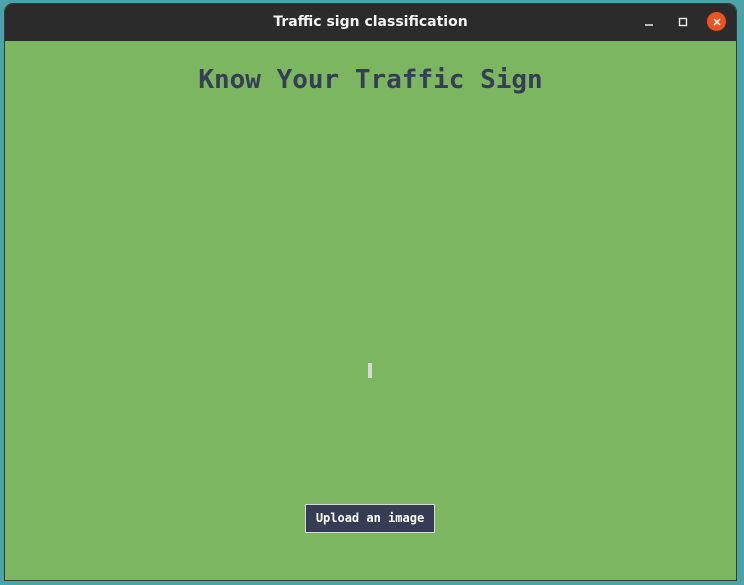 The height and width of the screenshot is (585, 744). Describe the element at coordinates (649, 22) in the screenshot. I see `minimize-button` at that location.